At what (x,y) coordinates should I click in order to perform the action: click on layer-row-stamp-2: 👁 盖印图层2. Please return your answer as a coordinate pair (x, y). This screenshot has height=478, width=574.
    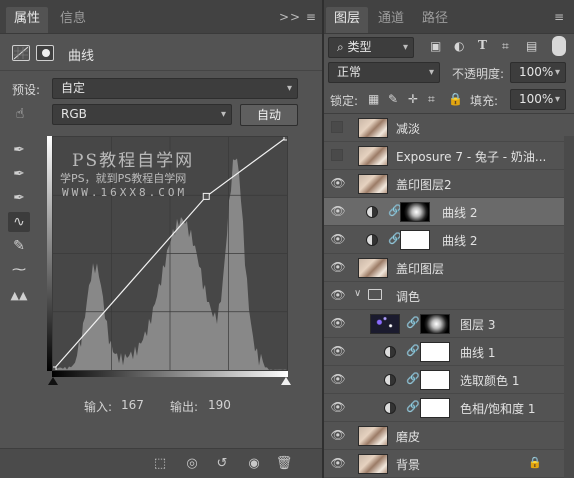
    Looking at the image, I should click on (449, 184).